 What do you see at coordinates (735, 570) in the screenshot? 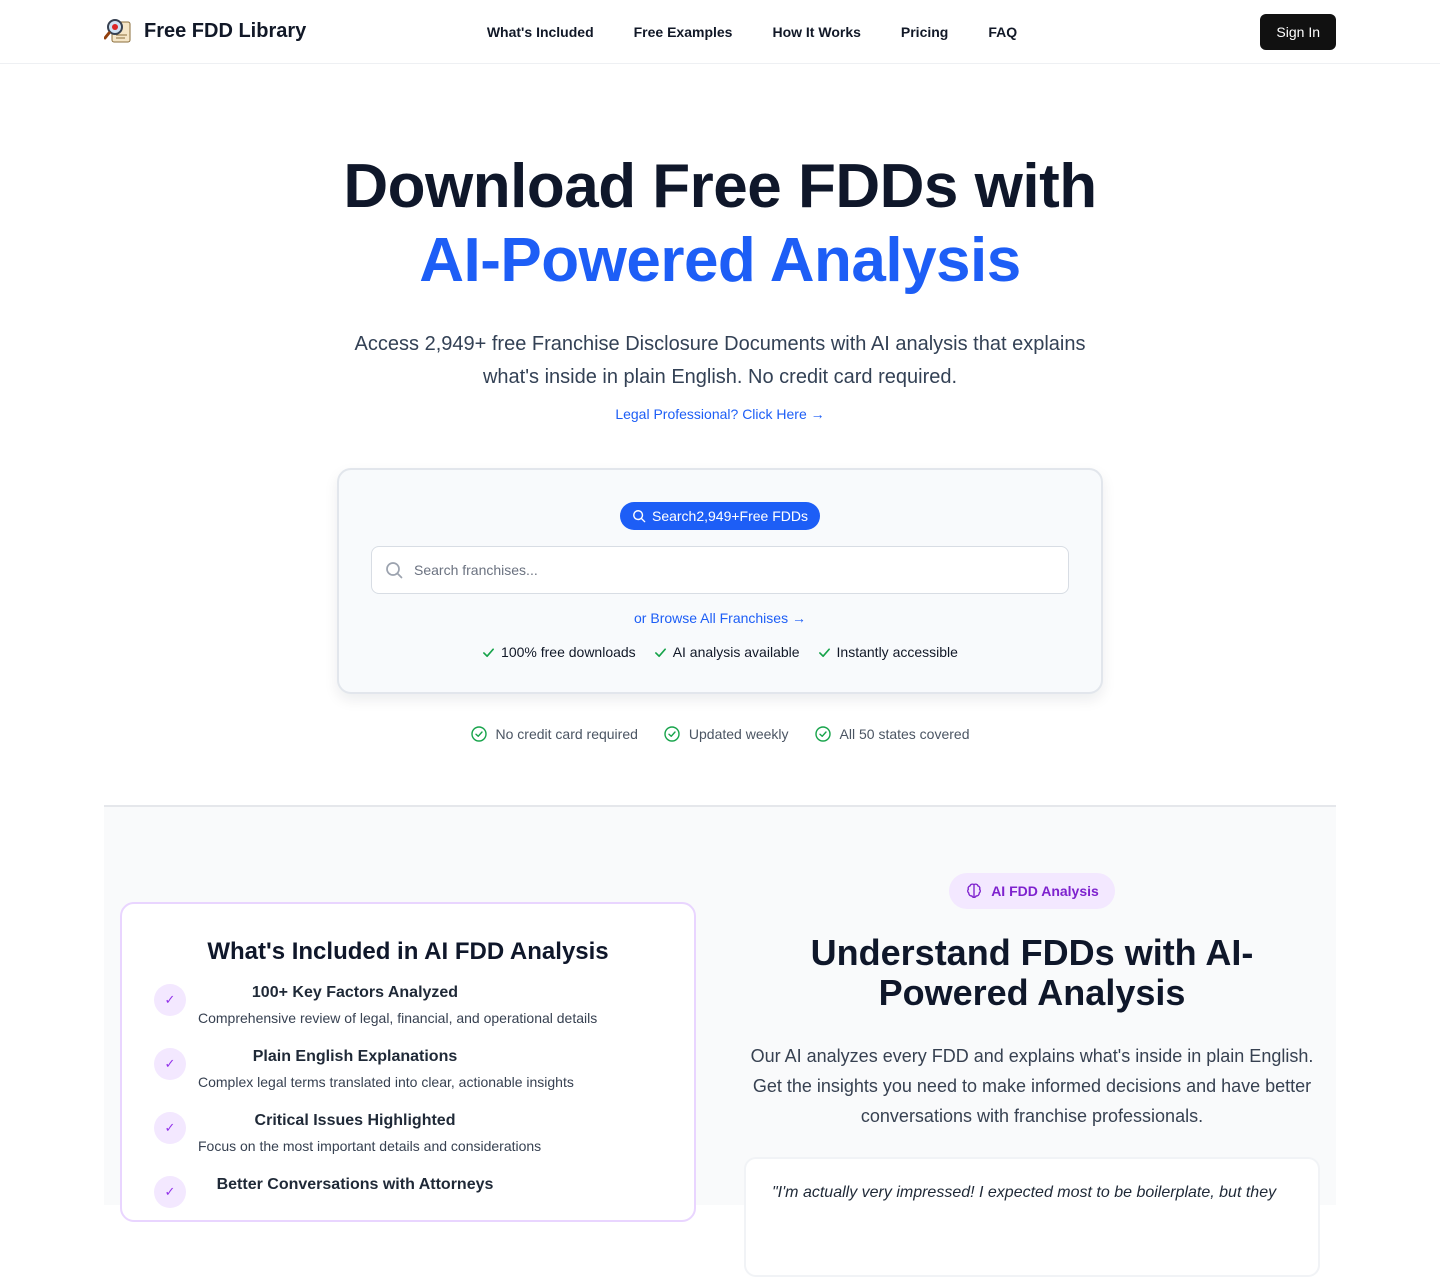
I see `search-input` at bounding box center [735, 570].